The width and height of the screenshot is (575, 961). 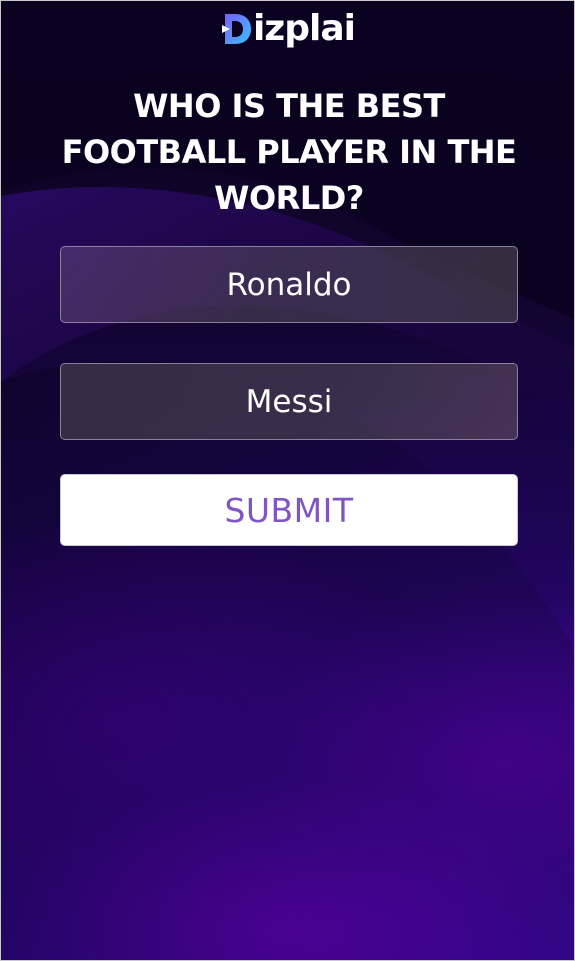 I want to click on brand-logo: izplai, so click(x=287, y=28).